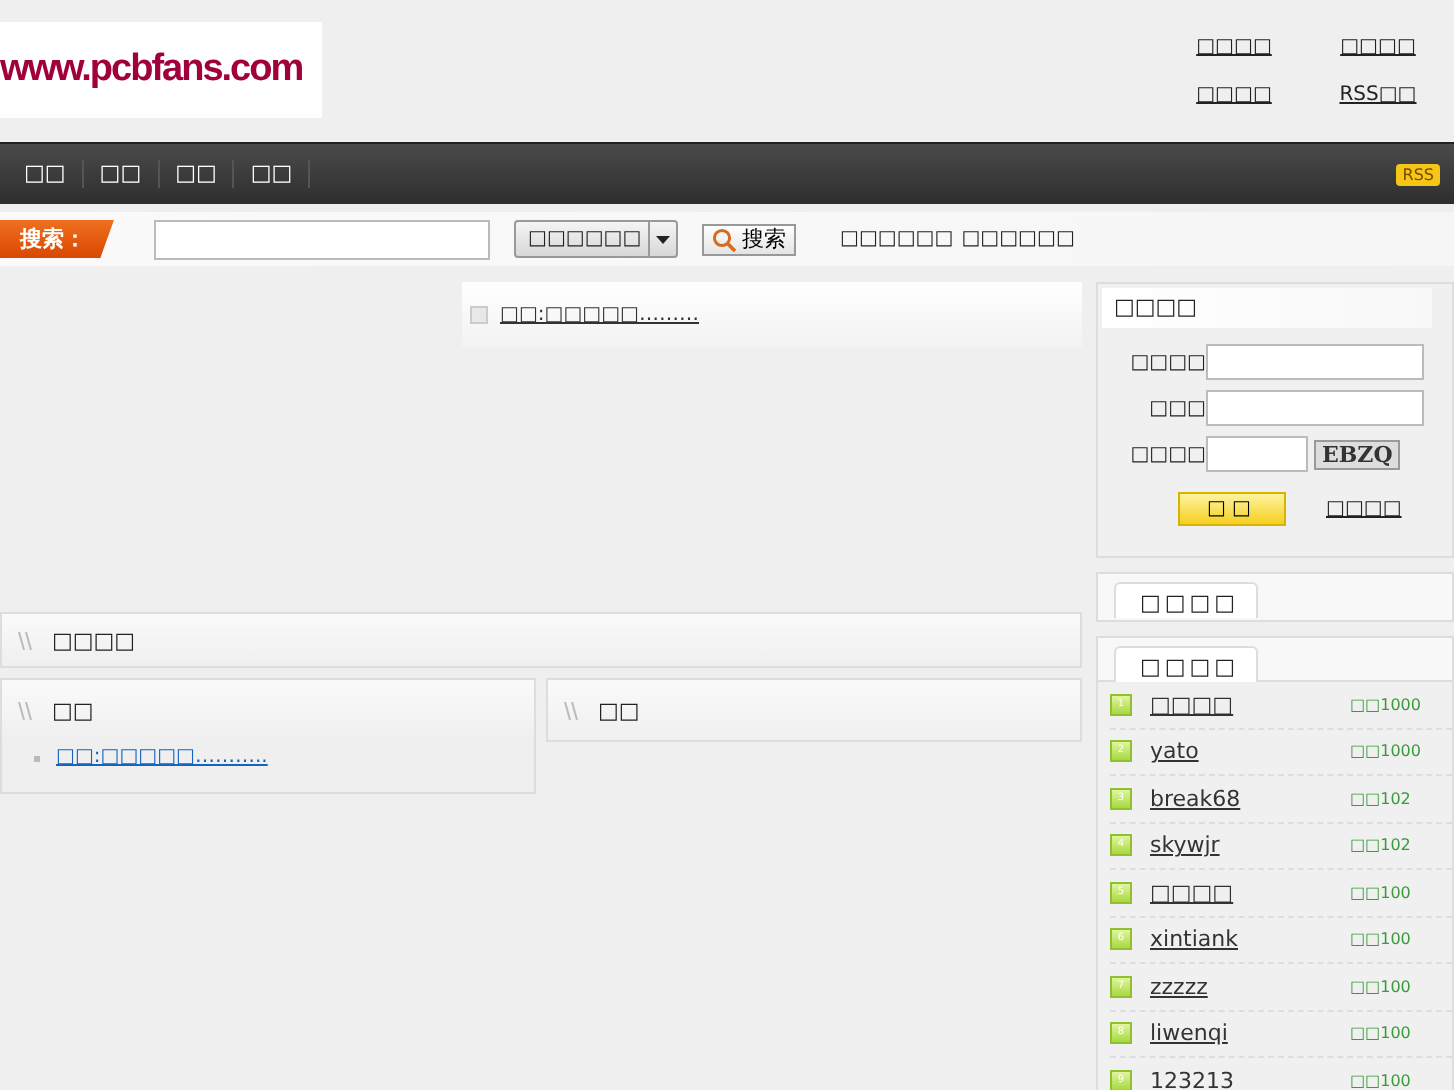  I want to click on username-field, so click(1315, 362).